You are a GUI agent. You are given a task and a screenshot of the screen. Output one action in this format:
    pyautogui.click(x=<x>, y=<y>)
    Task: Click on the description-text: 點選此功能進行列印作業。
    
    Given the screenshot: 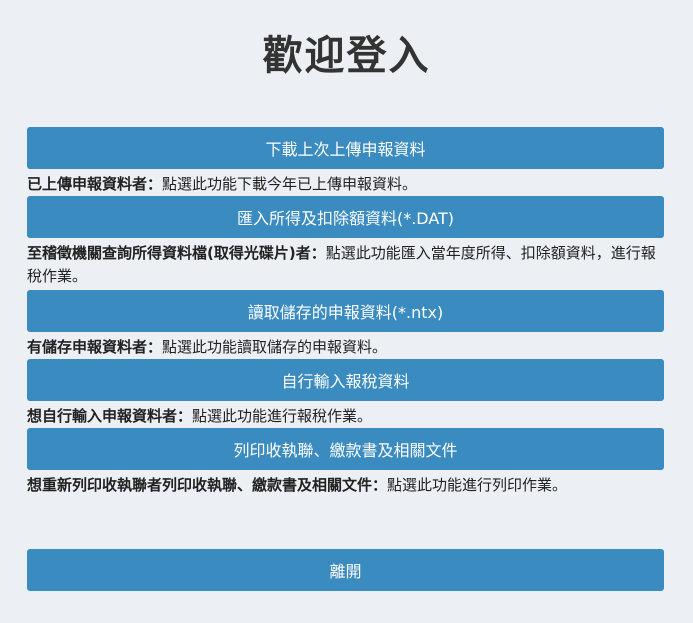 What is the action you would take?
    pyautogui.click(x=477, y=485)
    